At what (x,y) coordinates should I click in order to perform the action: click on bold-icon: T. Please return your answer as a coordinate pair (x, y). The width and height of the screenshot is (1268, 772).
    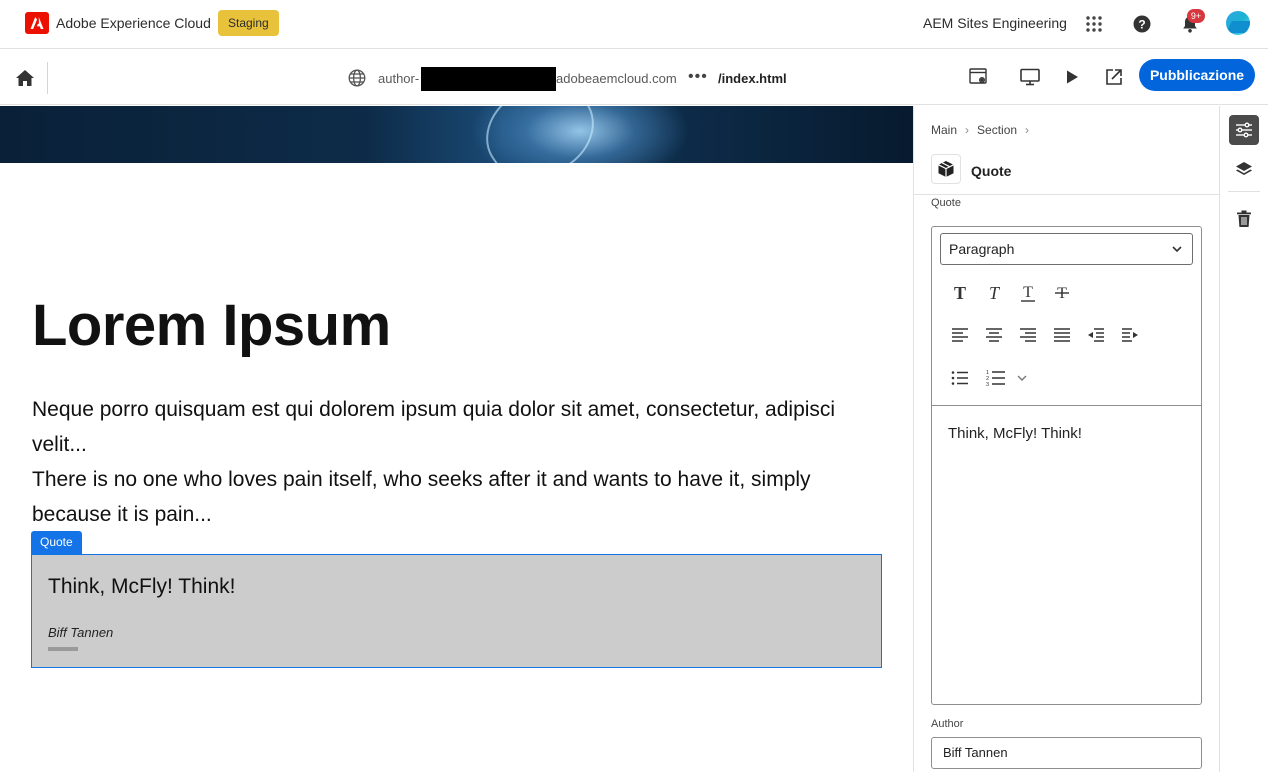
    Looking at the image, I should click on (960, 293).